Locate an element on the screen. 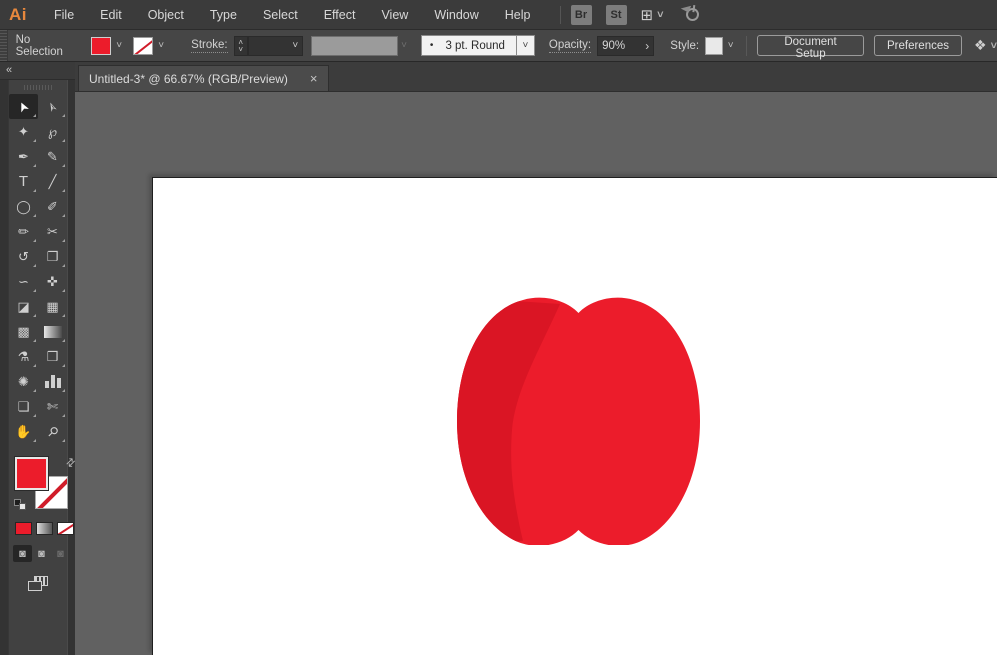  menu-select: Select is located at coordinates (280, 15).